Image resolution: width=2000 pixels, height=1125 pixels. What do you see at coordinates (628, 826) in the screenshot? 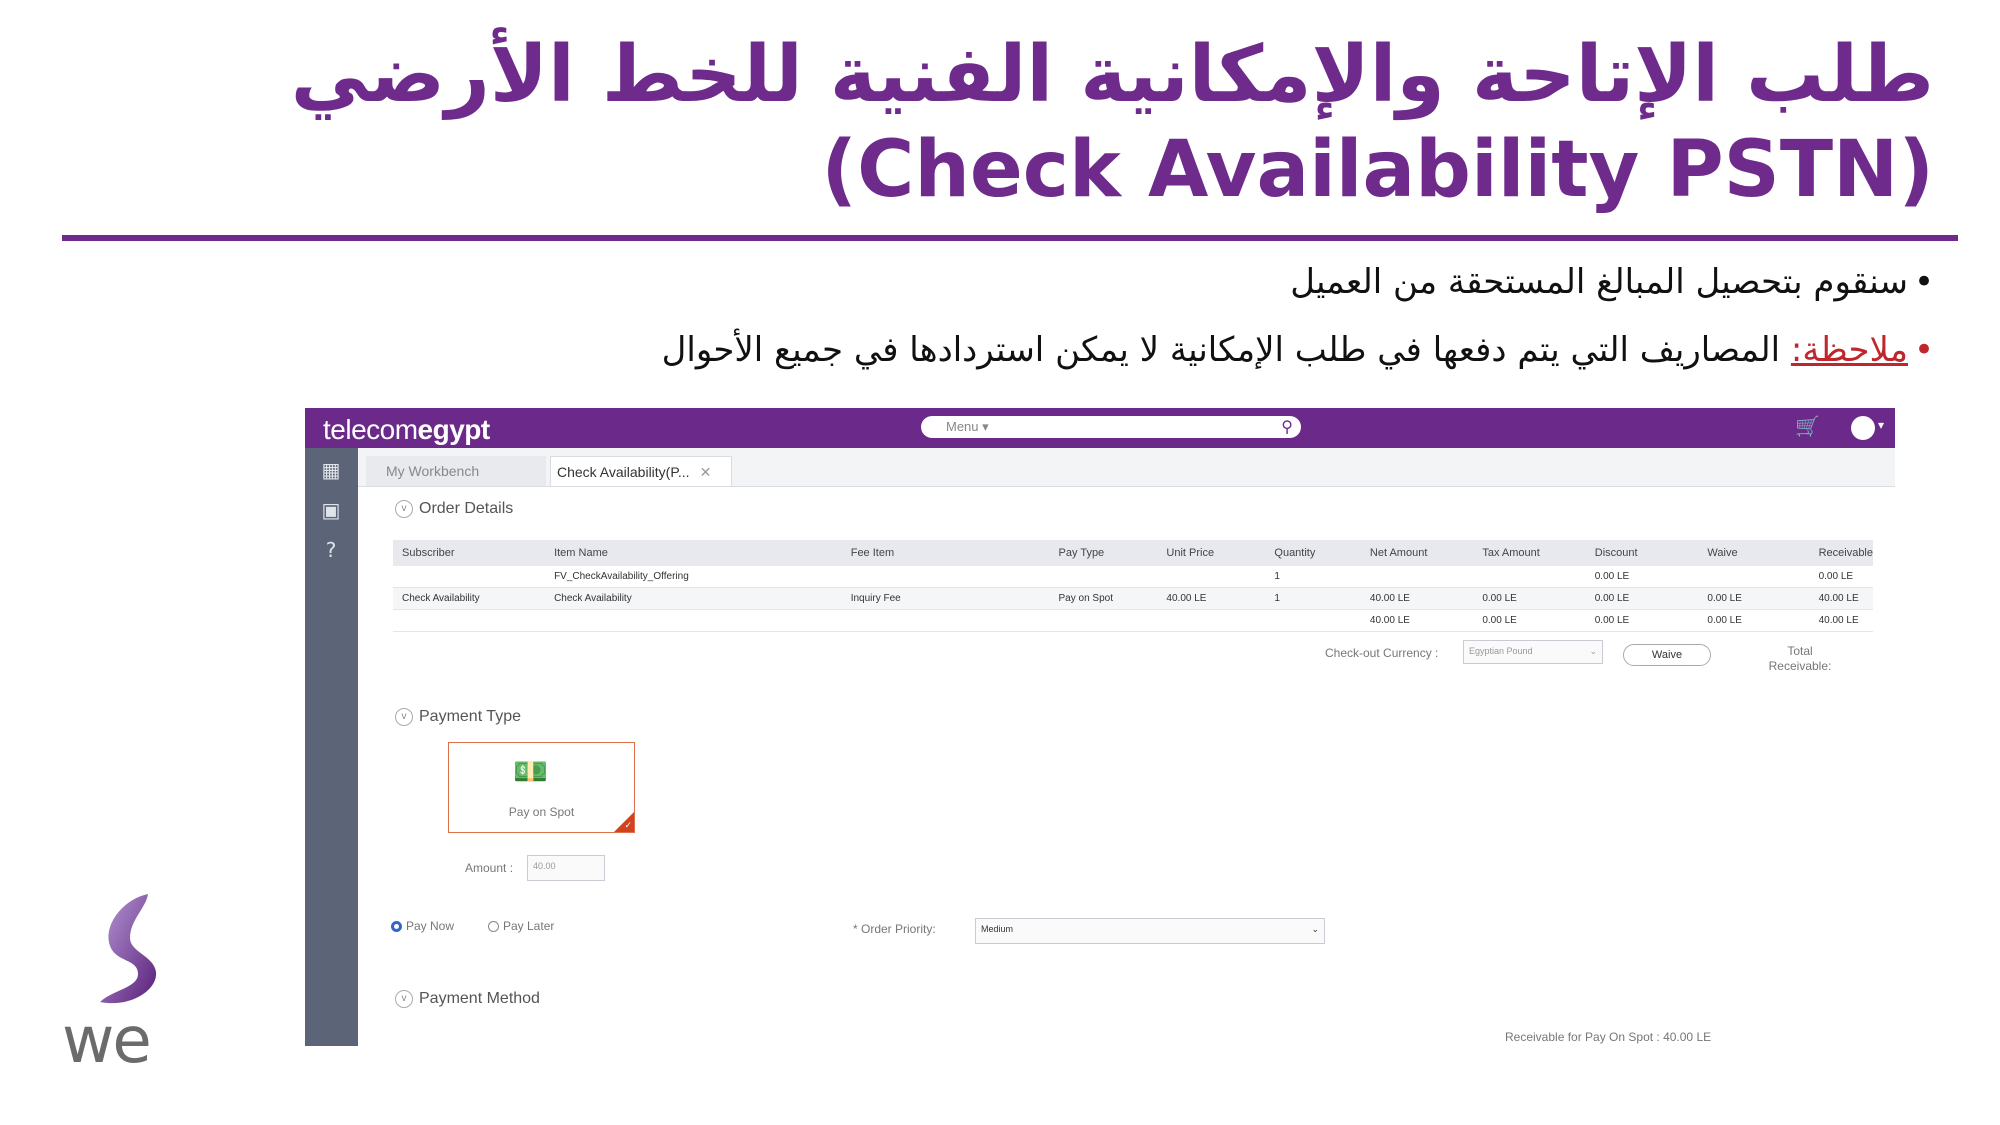
I see `check-icon: ✓` at bounding box center [628, 826].